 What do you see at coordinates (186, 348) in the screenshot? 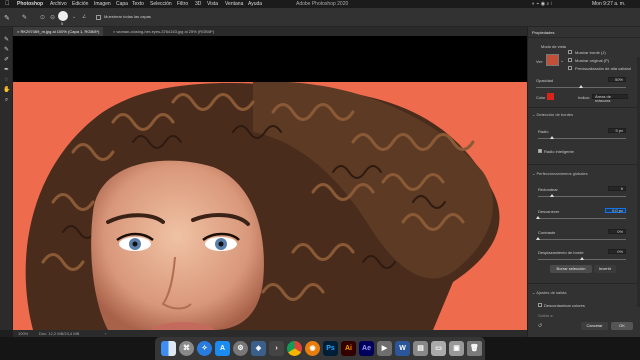
I see `launchpad-icon: ⌘` at bounding box center [186, 348].